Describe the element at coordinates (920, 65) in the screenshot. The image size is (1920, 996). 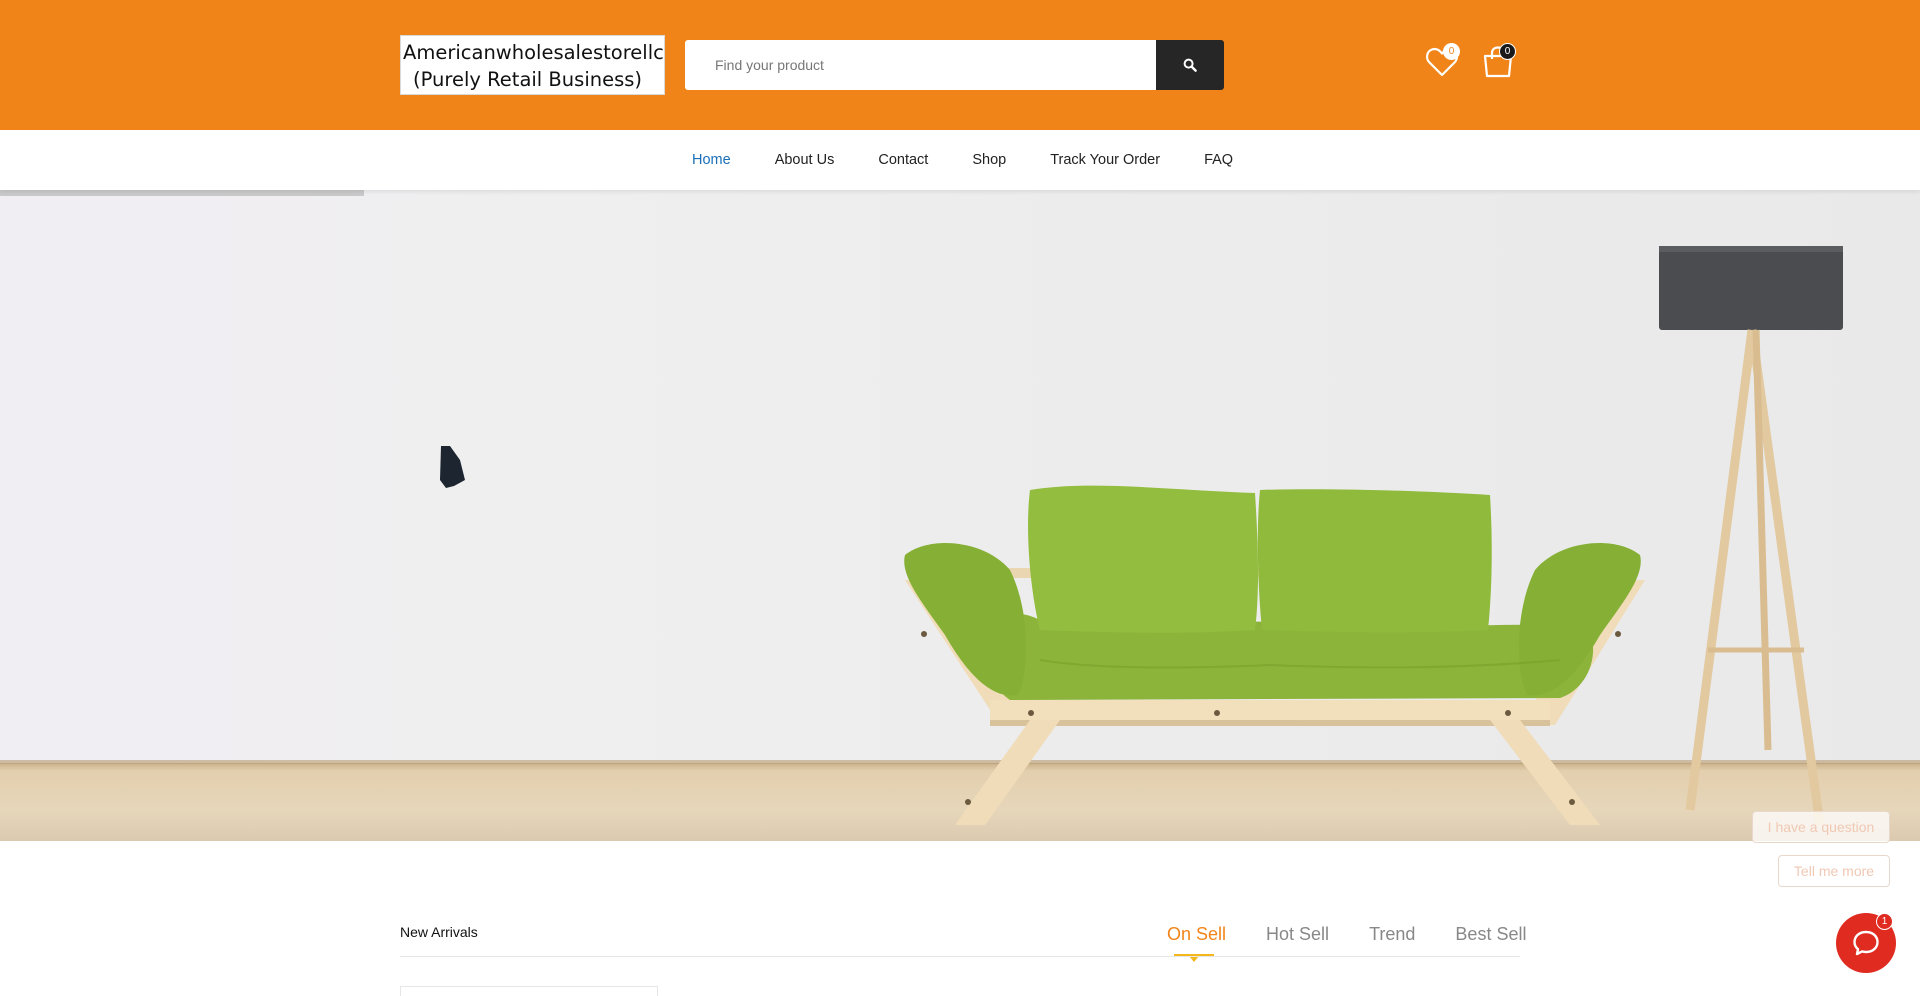
I see `search-input` at that location.